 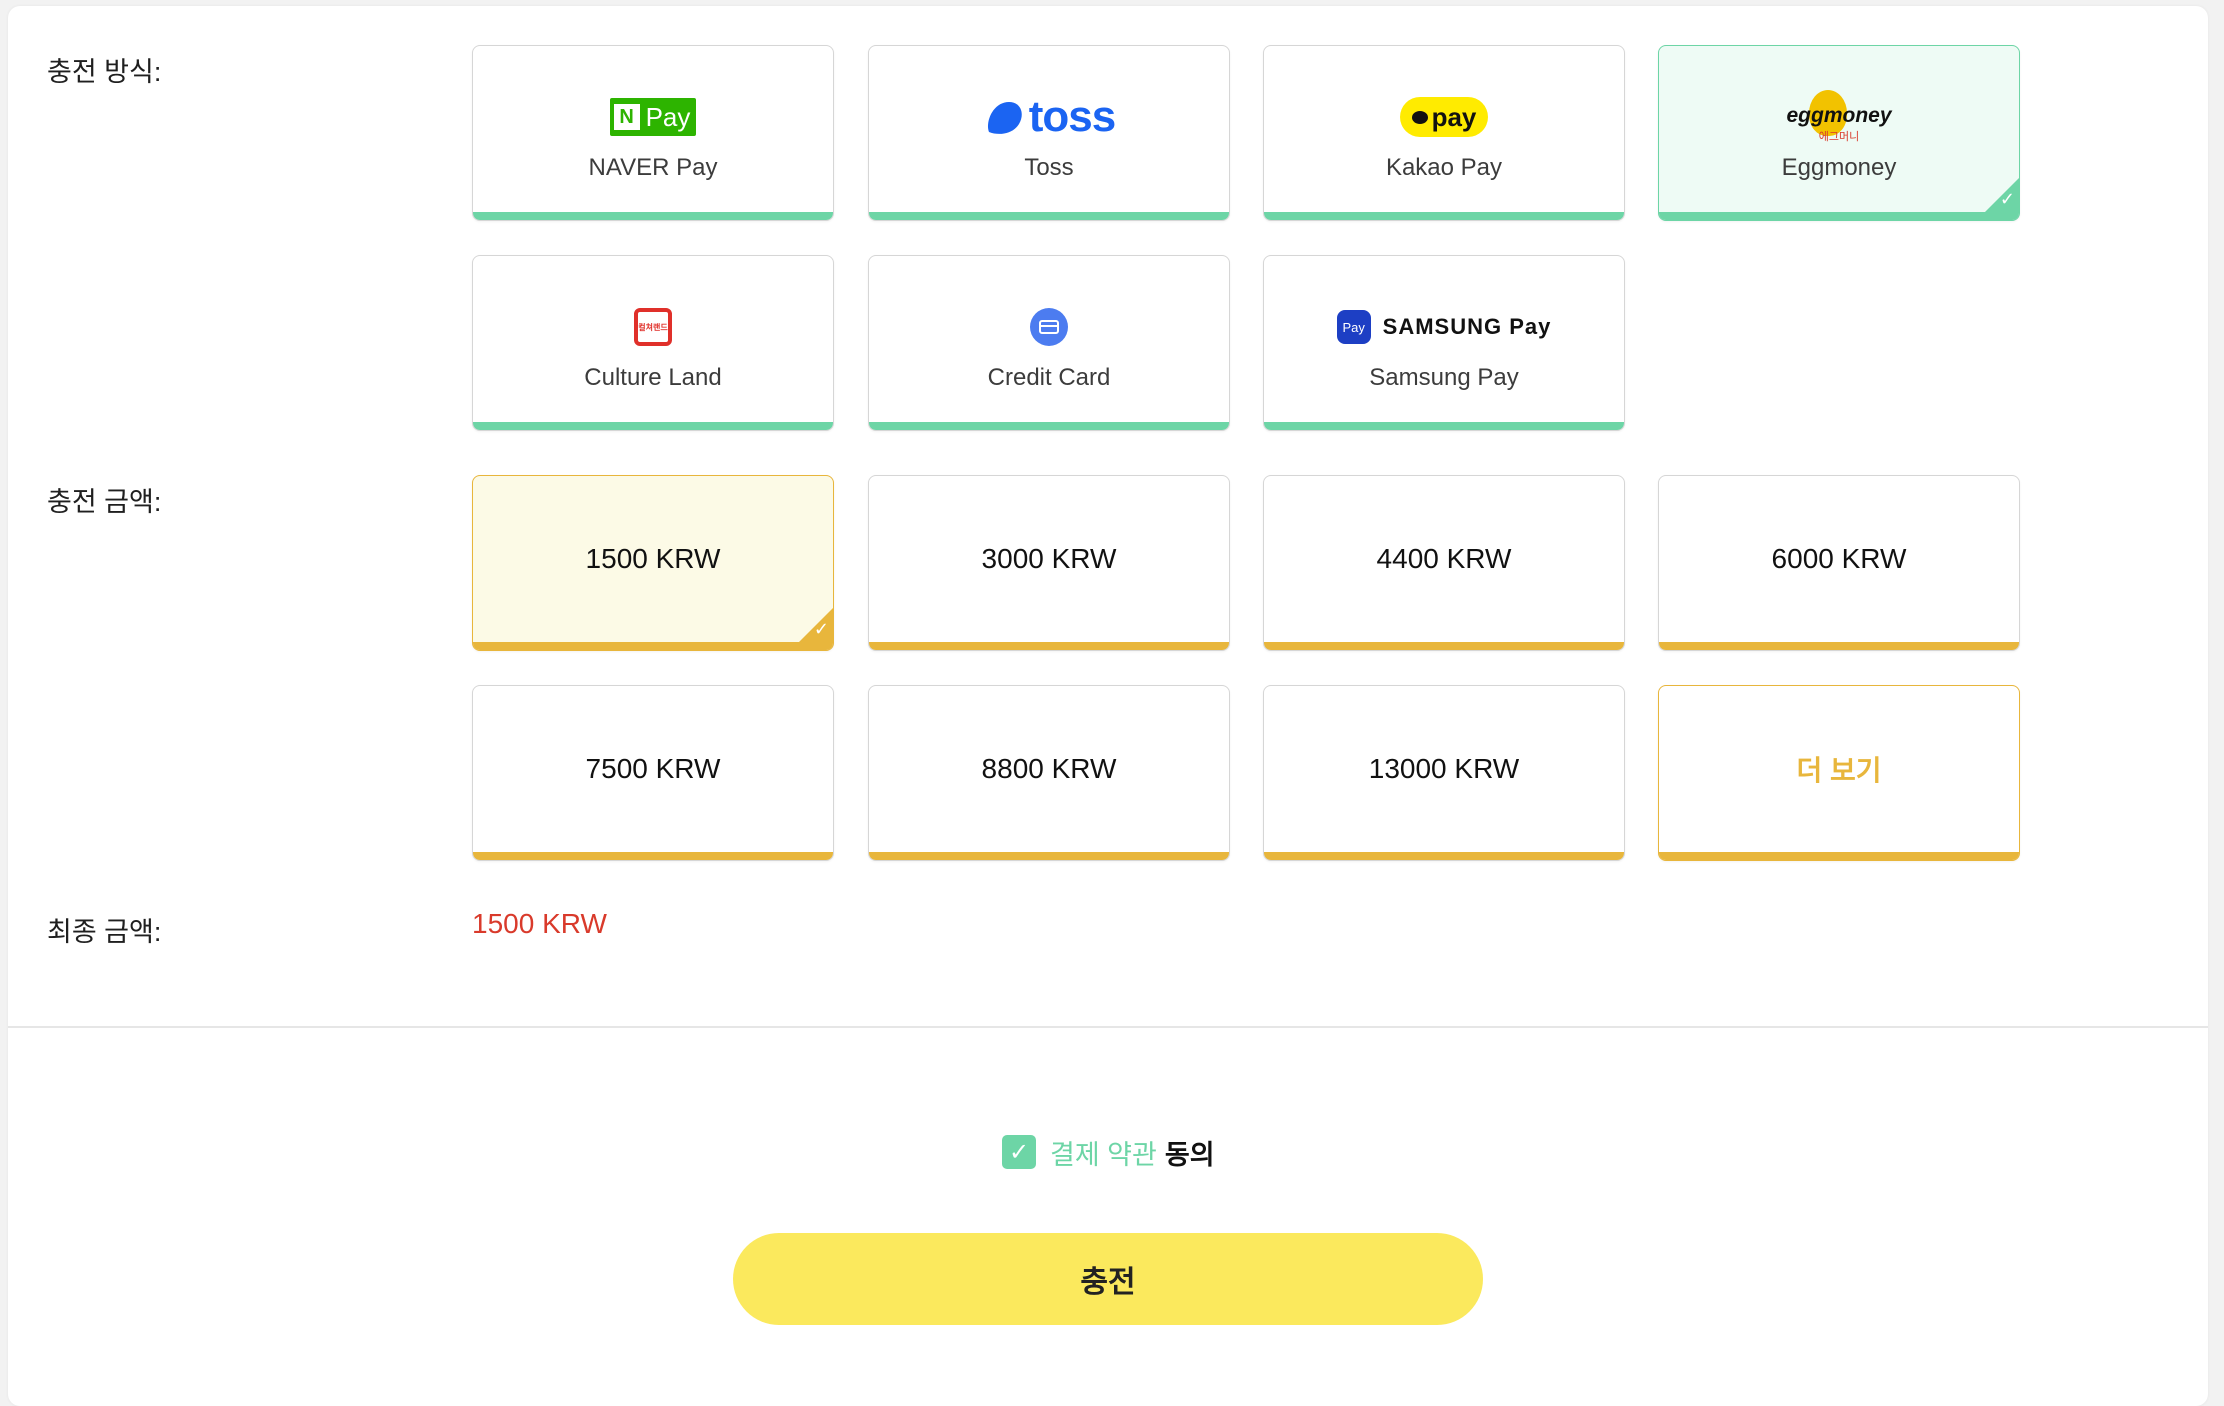 What do you see at coordinates (1049, 116) in the screenshot?
I see `toss-logo-icon: toss` at bounding box center [1049, 116].